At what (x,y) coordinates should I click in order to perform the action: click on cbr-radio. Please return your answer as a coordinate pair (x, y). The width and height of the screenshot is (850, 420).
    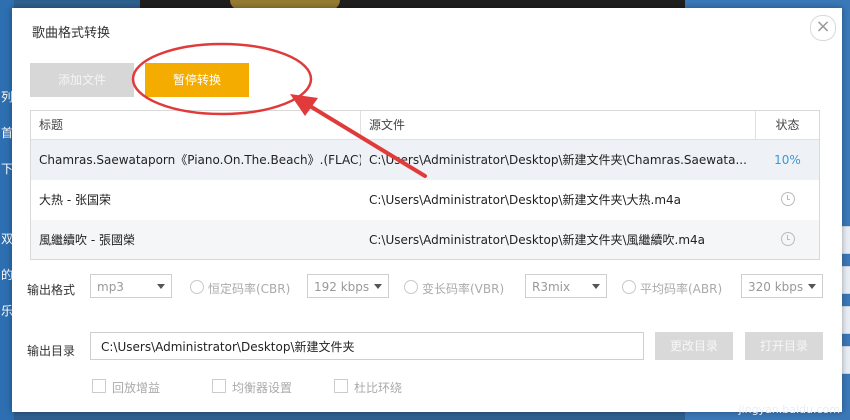
    Looking at the image, I should click on (197, 287).